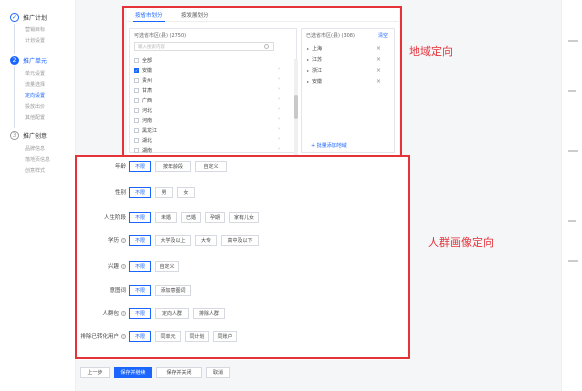  What do you see at coordinates (218, 372) in the screenshot?
I see `cancel-button: 取消` at bounding box center [218, 372].